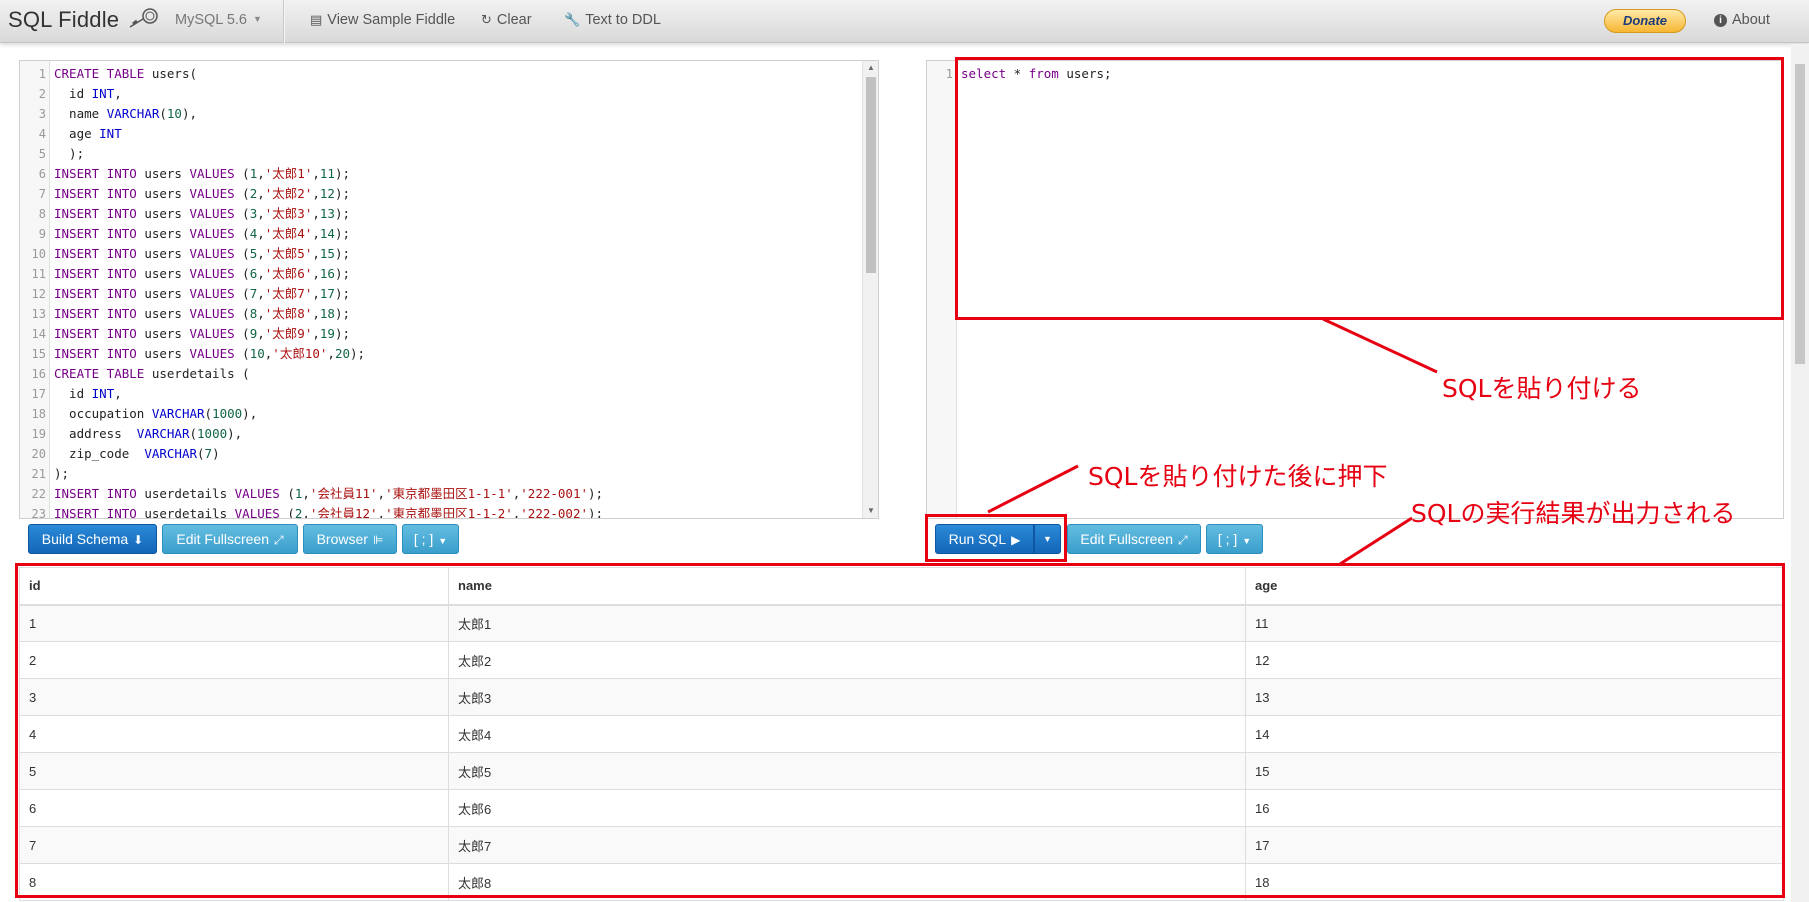 The height and width of the screenshot is (902, 1809). I want to click on annotation-result-output: SQLの実行結果が出力される, so click(1573, 513).